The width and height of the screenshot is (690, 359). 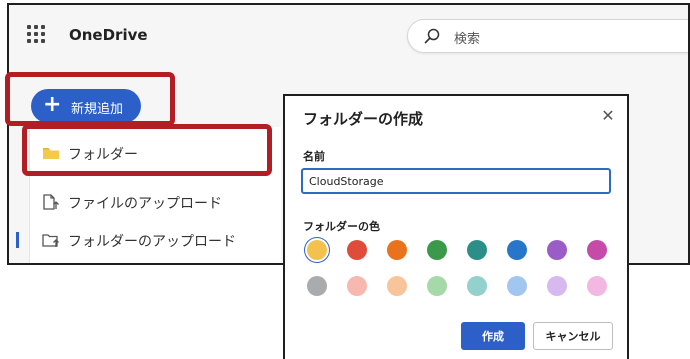 I want to click on file-upload-icon, so click(x=51, y=202).